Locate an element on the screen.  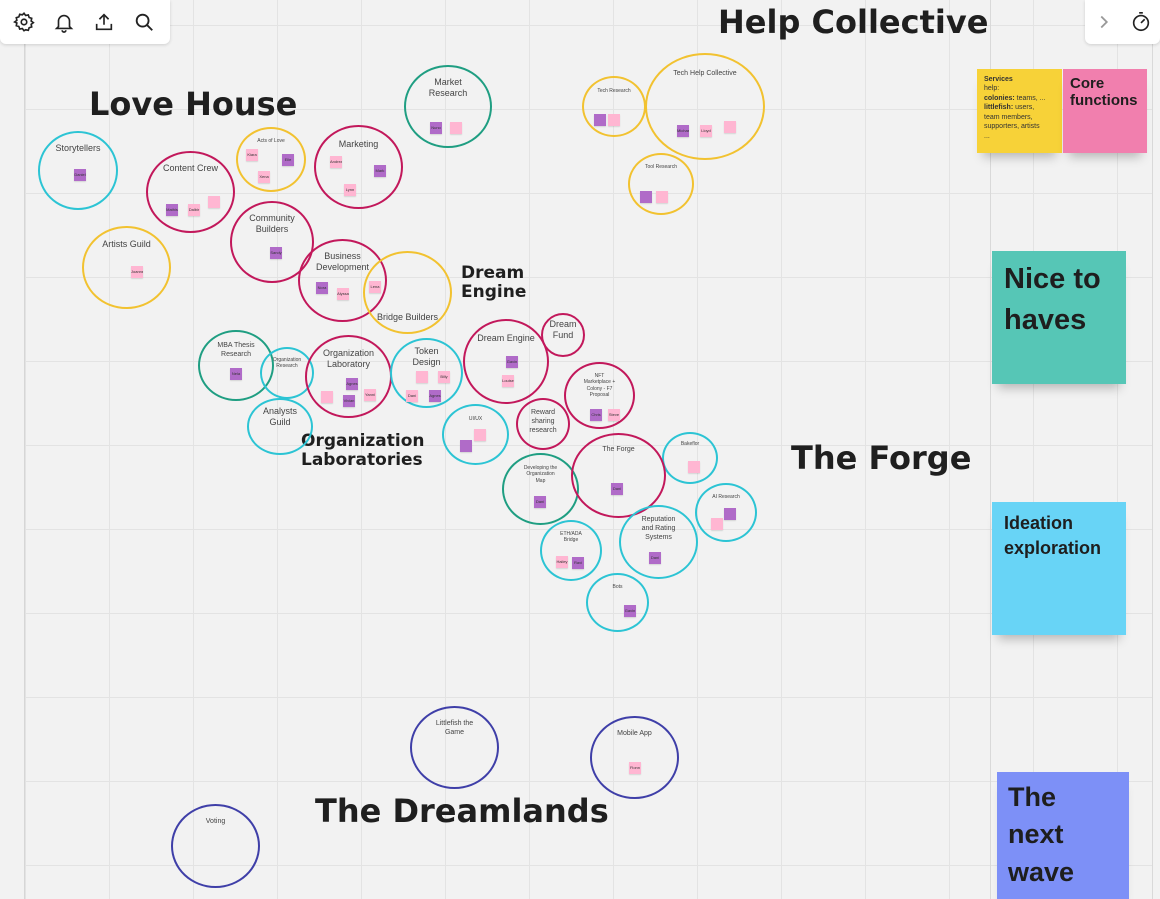
circle-bridge-builders: Lena Bridge Builders is located at coordinates (407, 292).